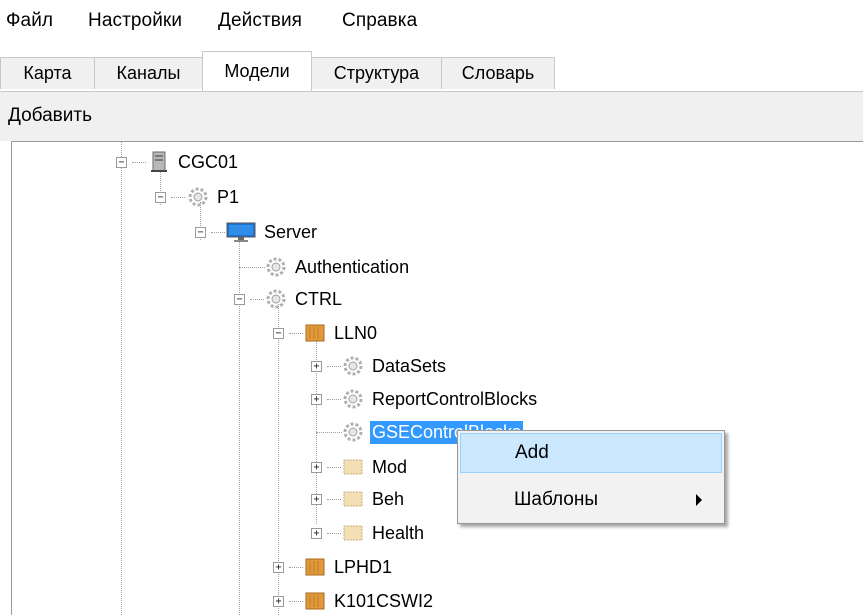 Image resolution: width=863 pixels, height=615 pixels. I want to click on context-menu: Add Шаблоны, so click(591, 477).